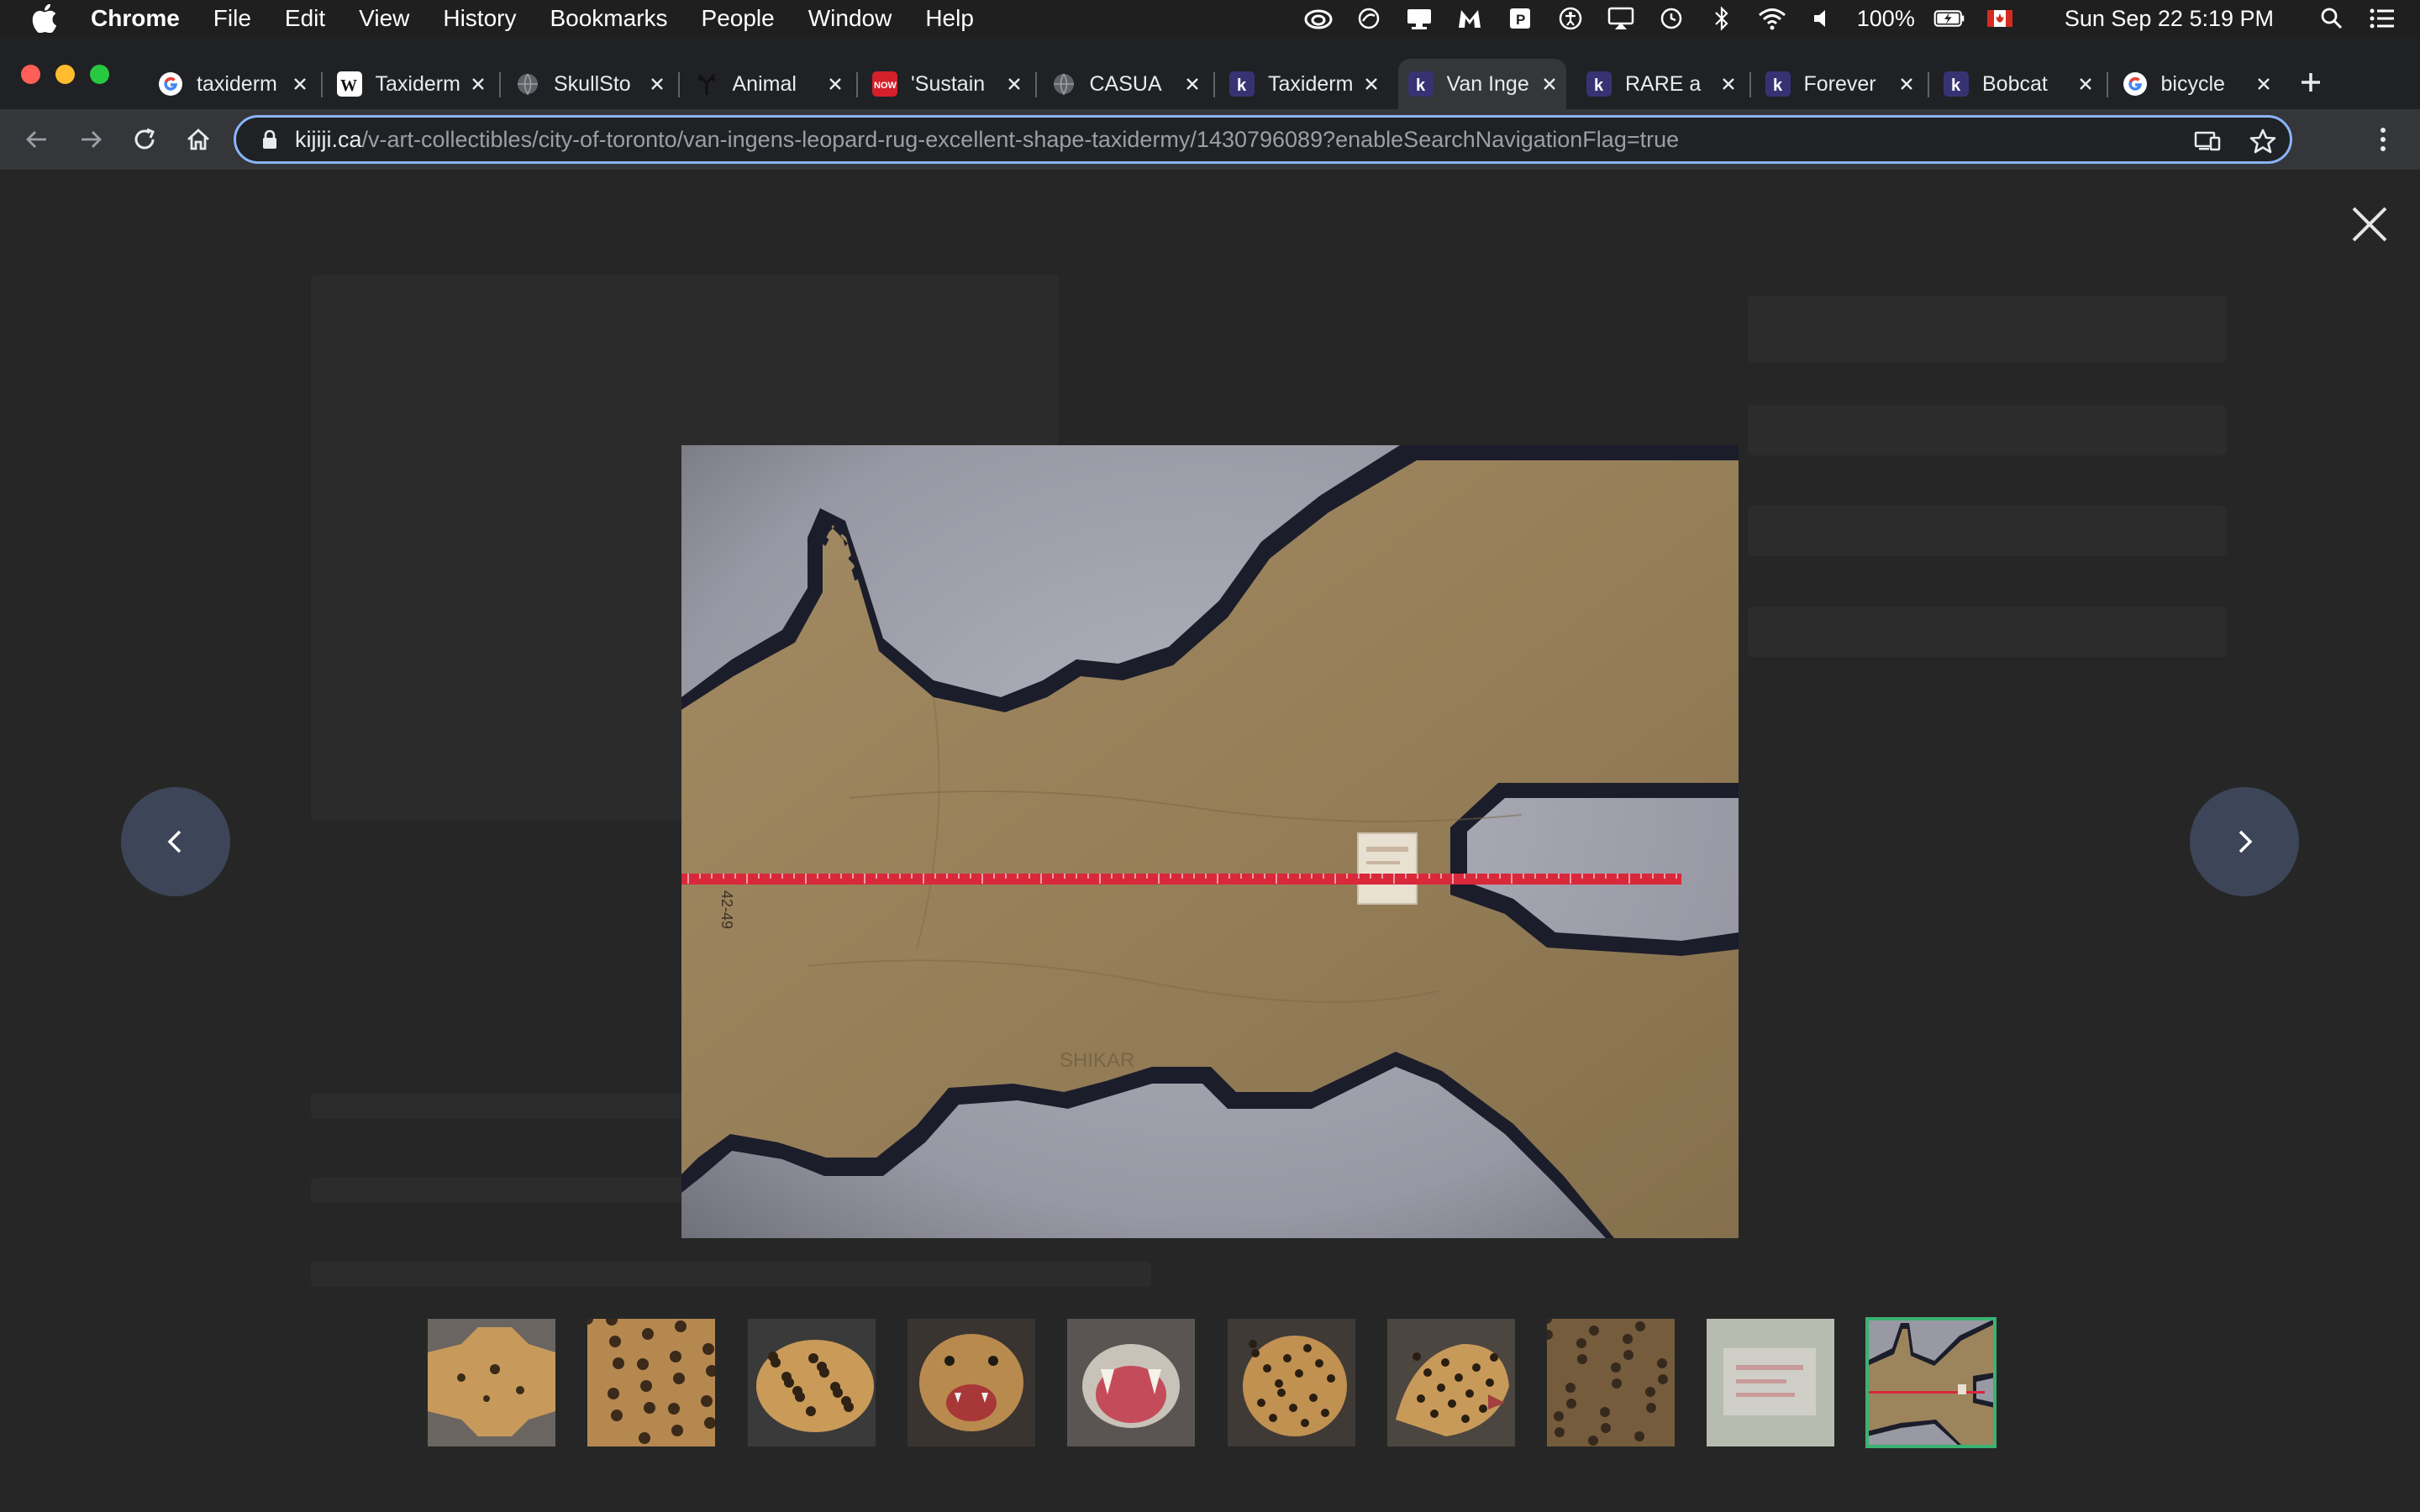 This screenshot has width=2420, height=1512. What do you see at coordinates (1930, 1382) in the screenshot?
I see `thumbnail-rug-underside-measuring` at bounding box center [1930, 1382].